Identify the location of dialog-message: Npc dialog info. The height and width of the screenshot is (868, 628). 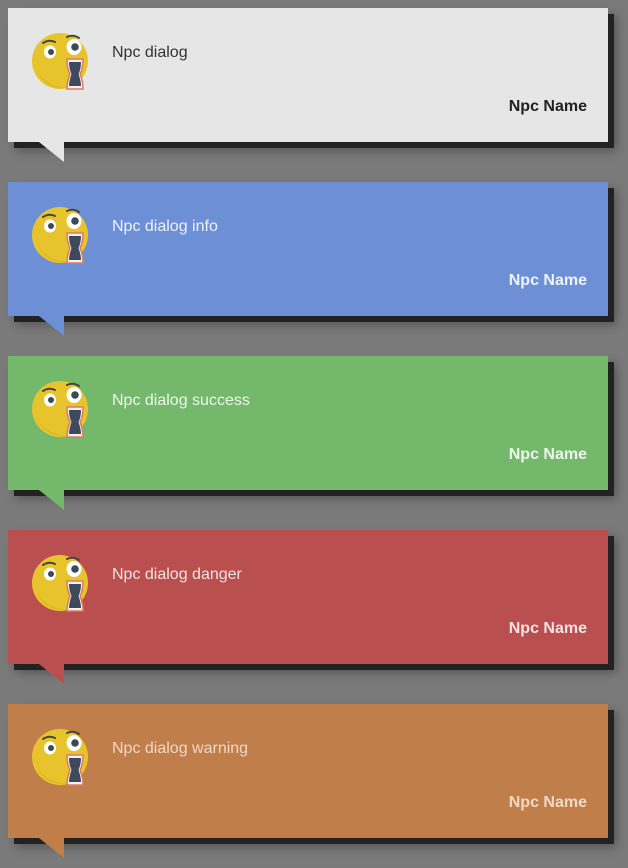
(165, 226).